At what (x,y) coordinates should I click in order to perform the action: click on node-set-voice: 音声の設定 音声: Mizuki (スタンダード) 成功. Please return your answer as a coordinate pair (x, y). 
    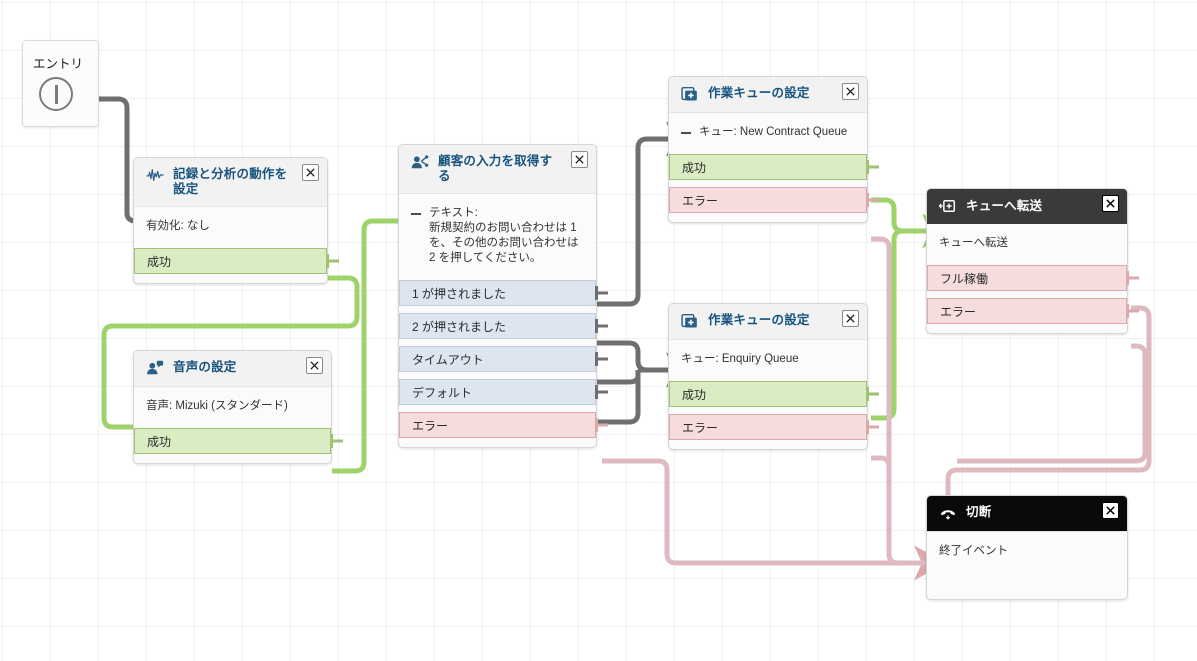
    Looking at the image, I should click on (238, 407).